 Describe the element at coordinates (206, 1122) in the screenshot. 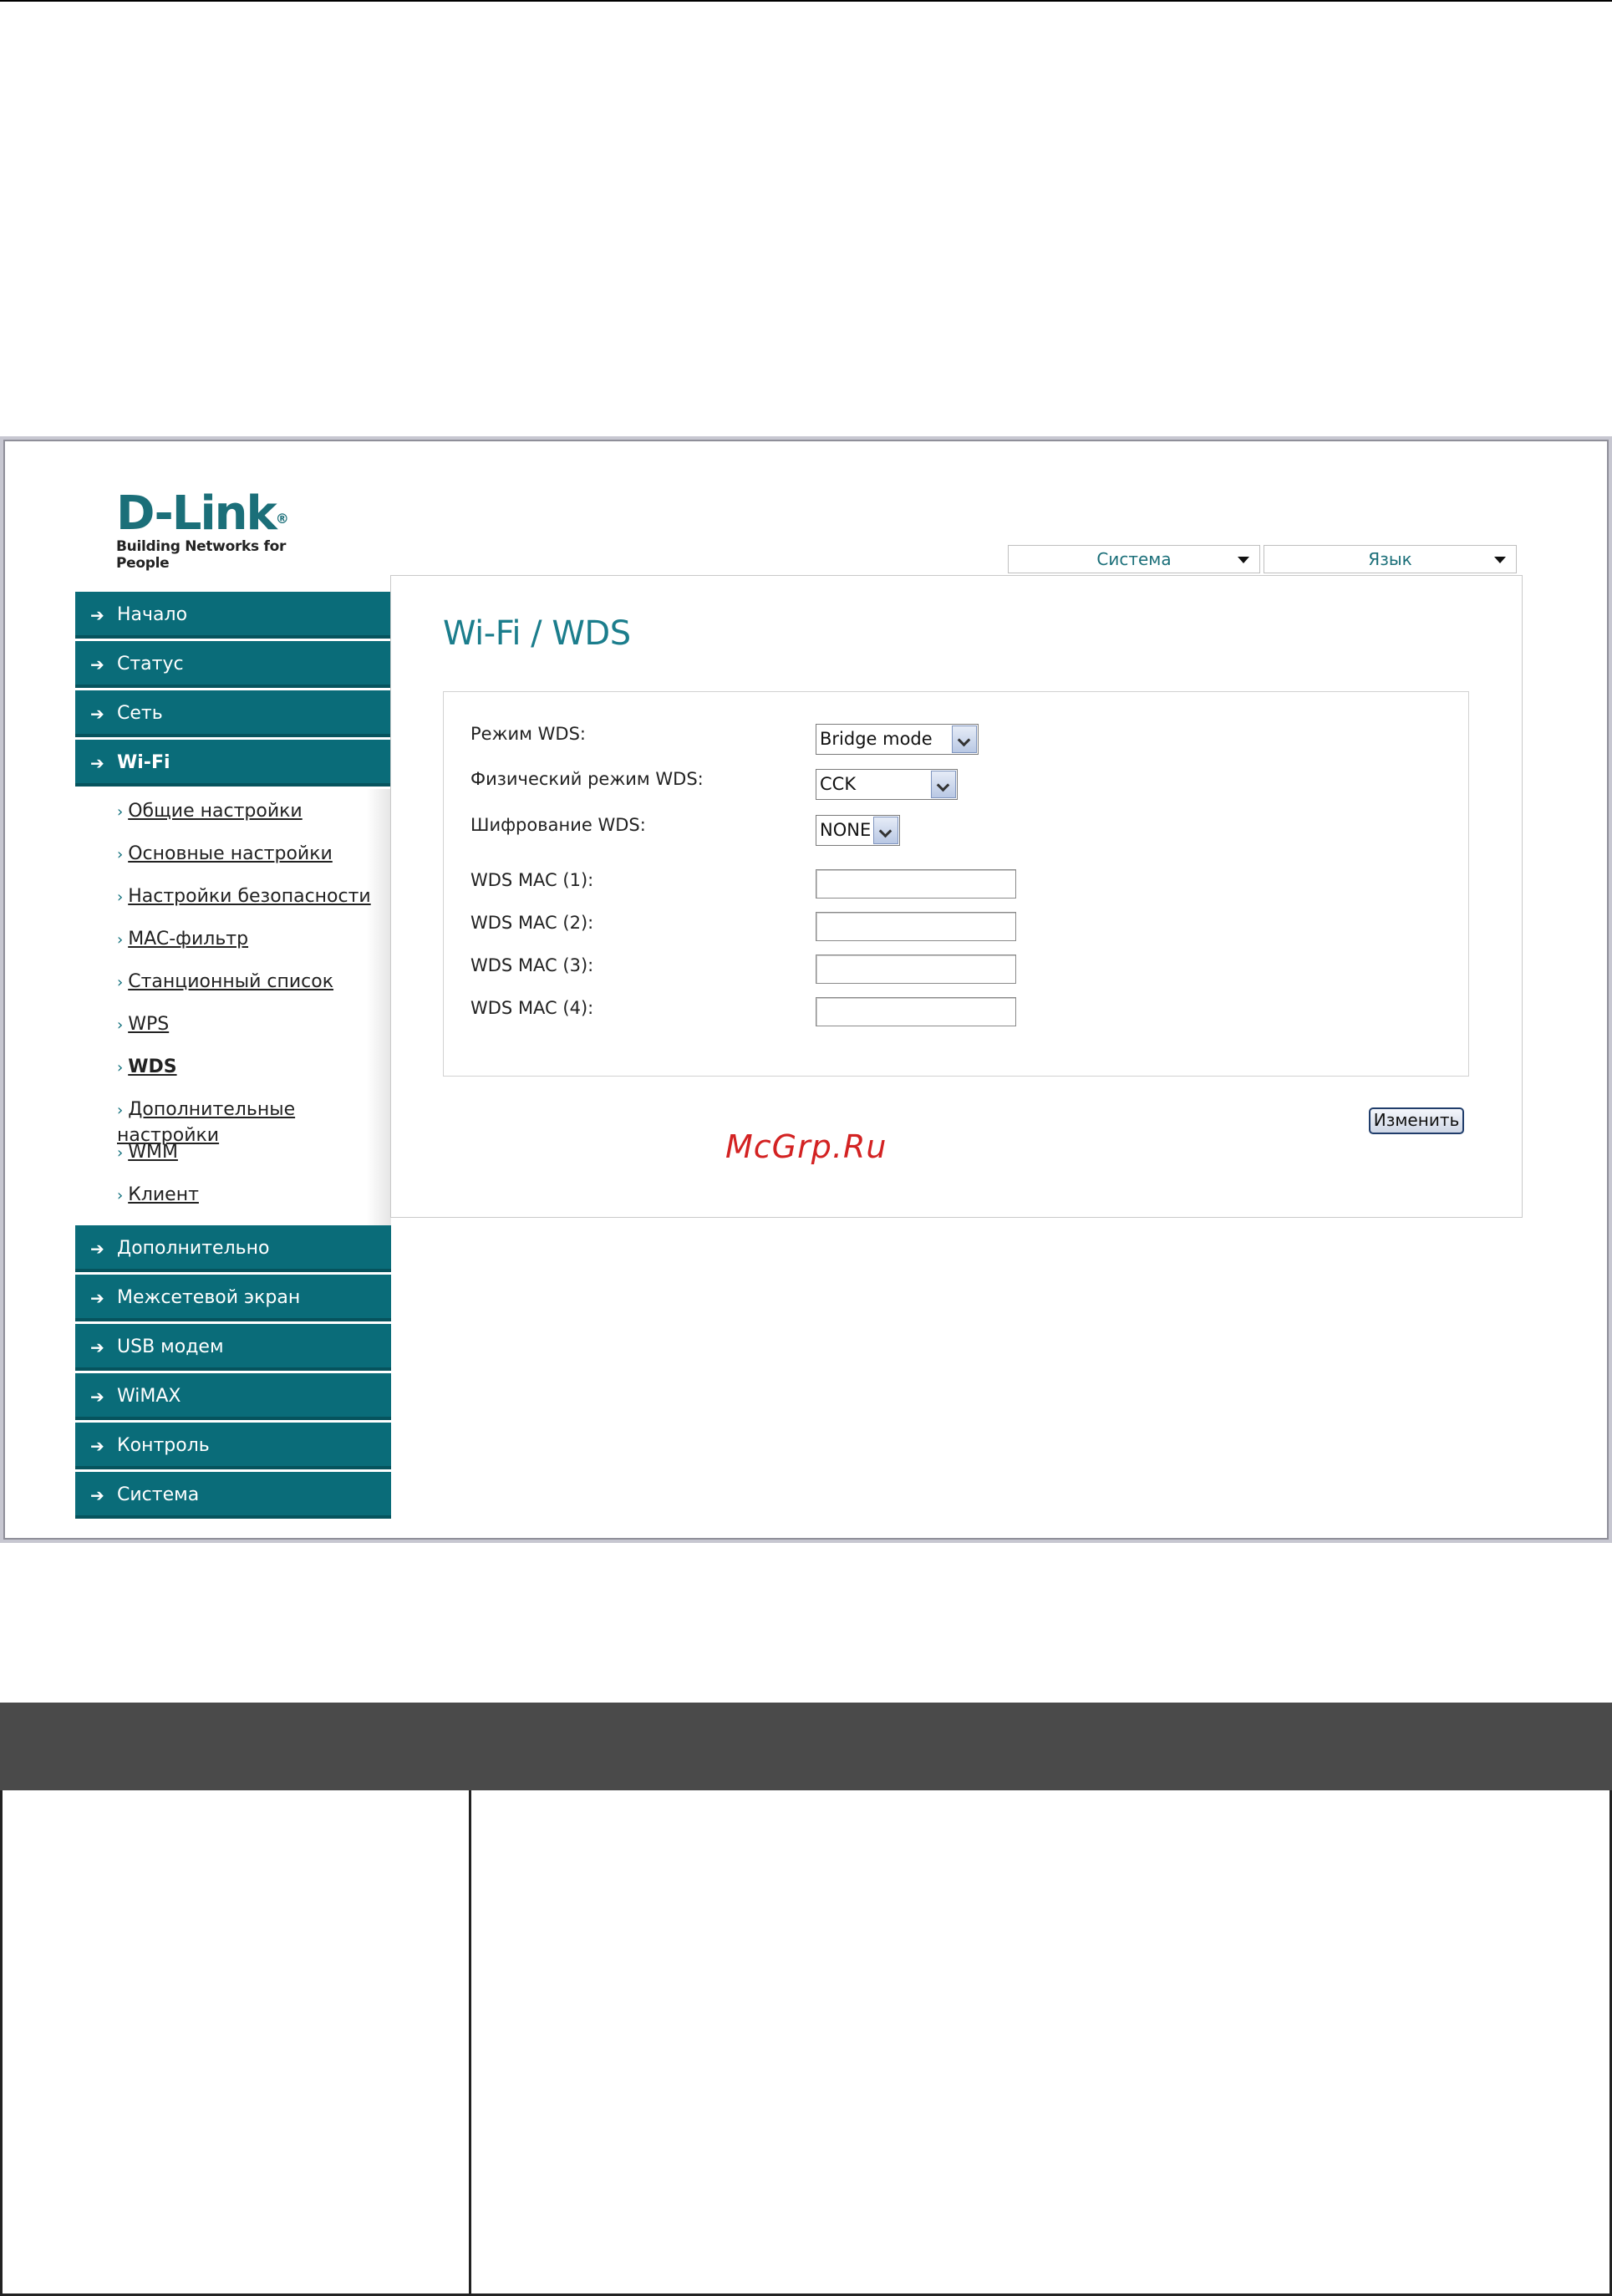

I see `submenu-item-label: Дополнительные настройки` at that location.